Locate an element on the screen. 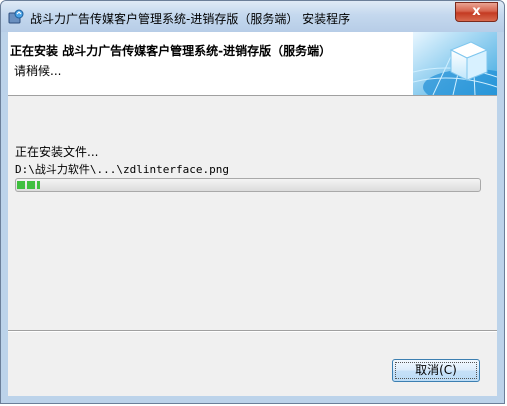 Image resolution: width=507 pixels, height=406 pixels. cancel-button: 取消(C) is located at coordinates (436, 370).